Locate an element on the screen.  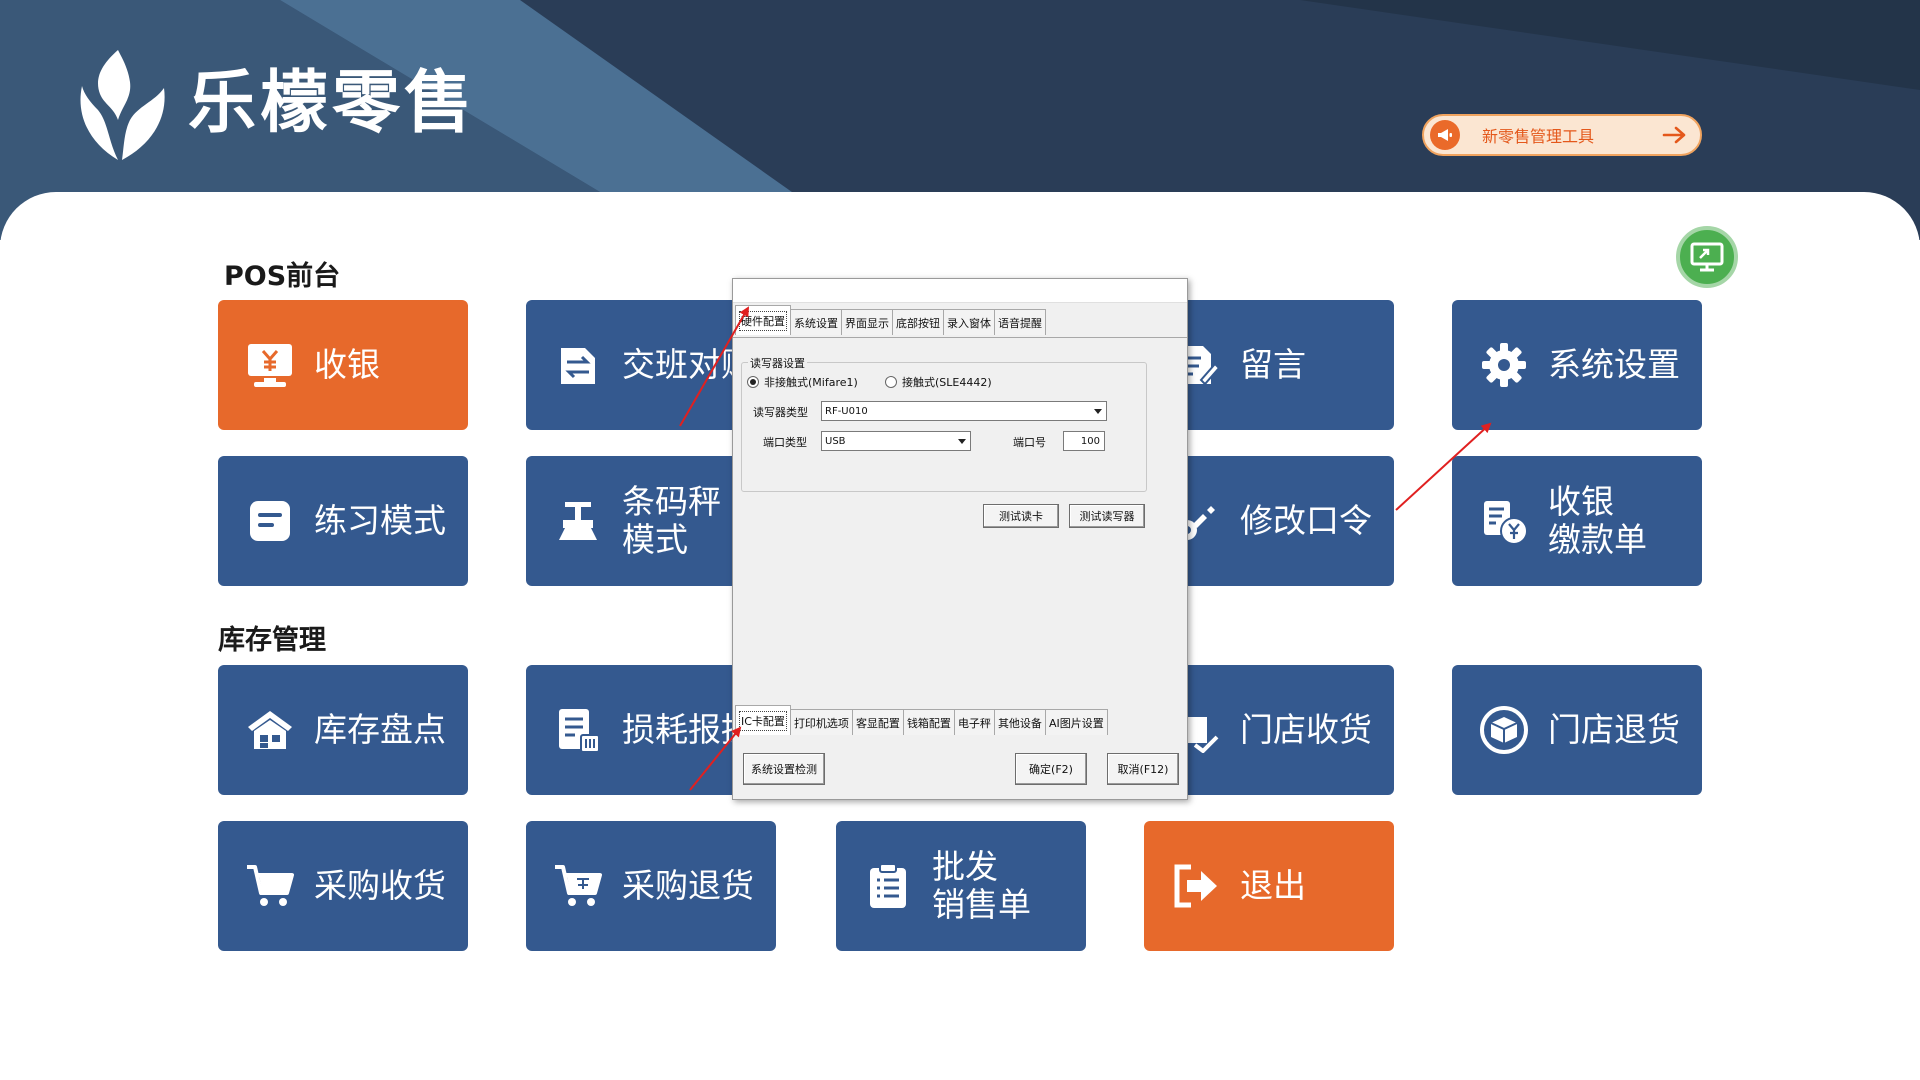
section-title-pos: POS前台 is located at coordinates (282, 276).